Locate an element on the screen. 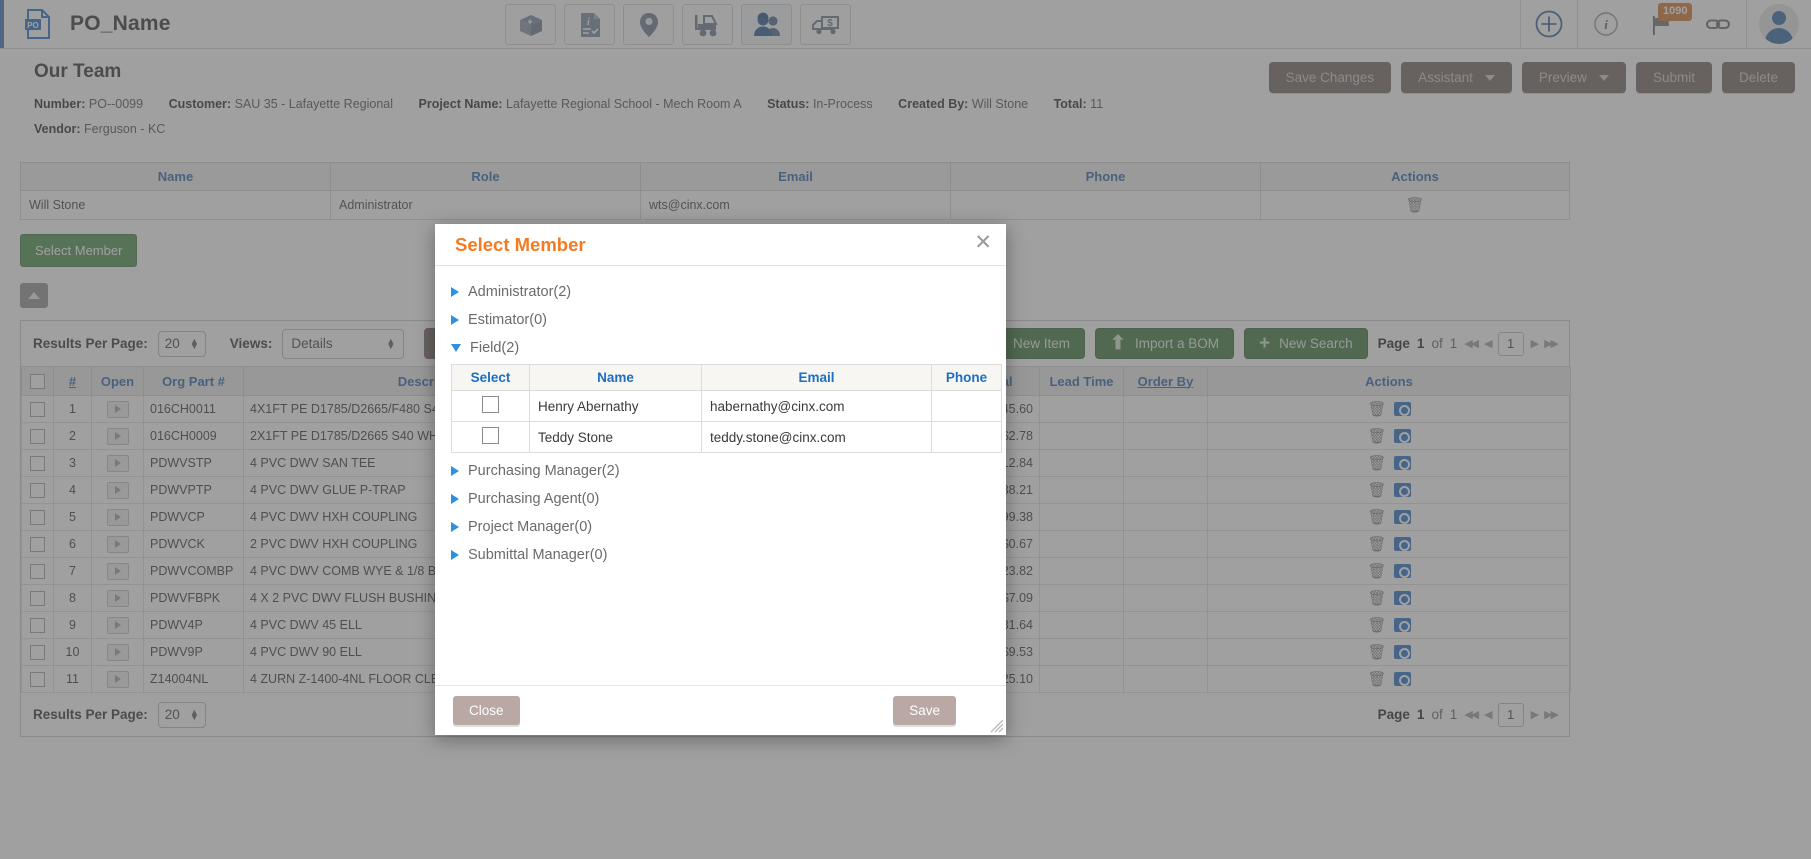  accordion-label: Purchasing Agent(0) is located at coordinates (534, 499).